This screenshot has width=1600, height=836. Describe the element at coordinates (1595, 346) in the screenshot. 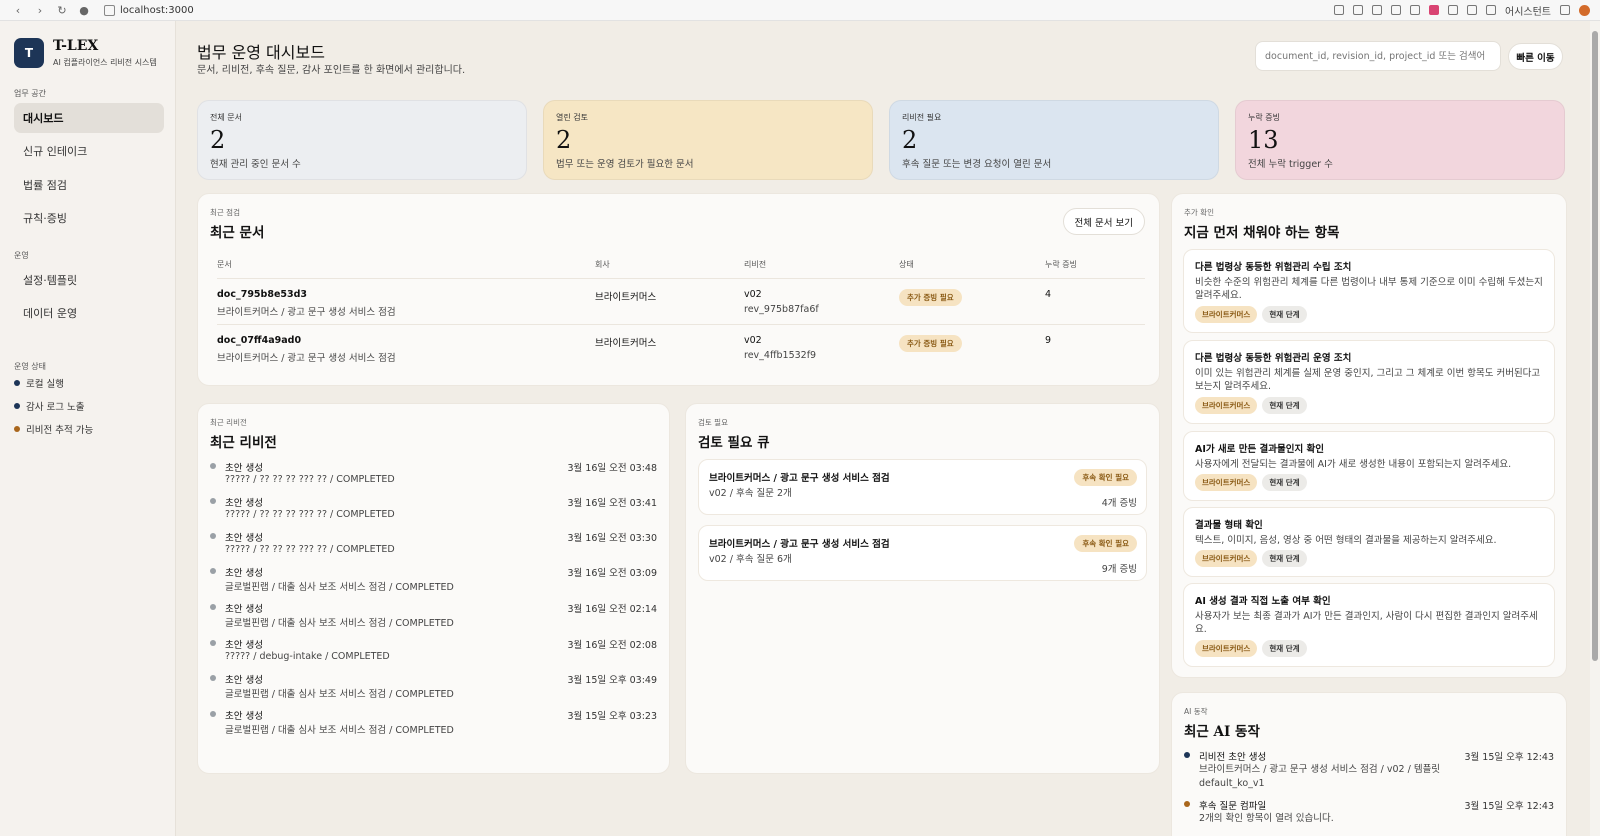

I see `scrollbar-thumb` at that location.